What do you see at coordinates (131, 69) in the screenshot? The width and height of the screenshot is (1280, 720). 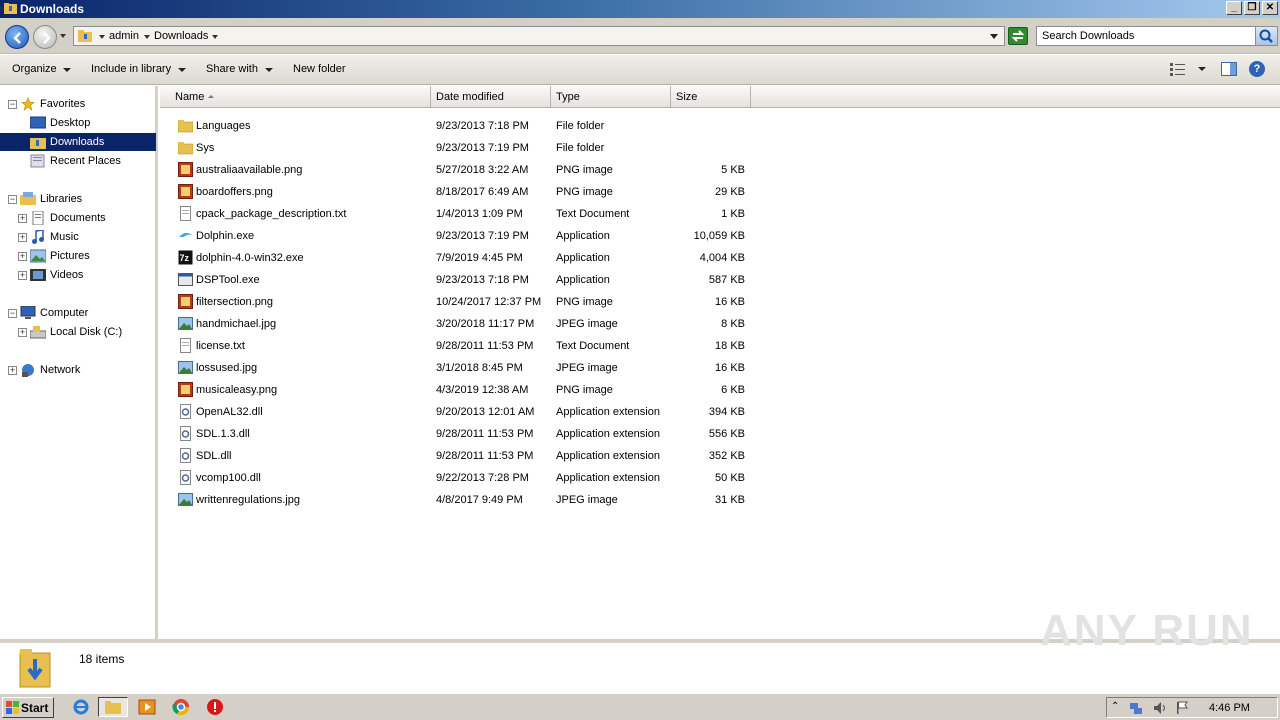 I see `include-in-library-button: Include in library` at bounding box center [131, 69].